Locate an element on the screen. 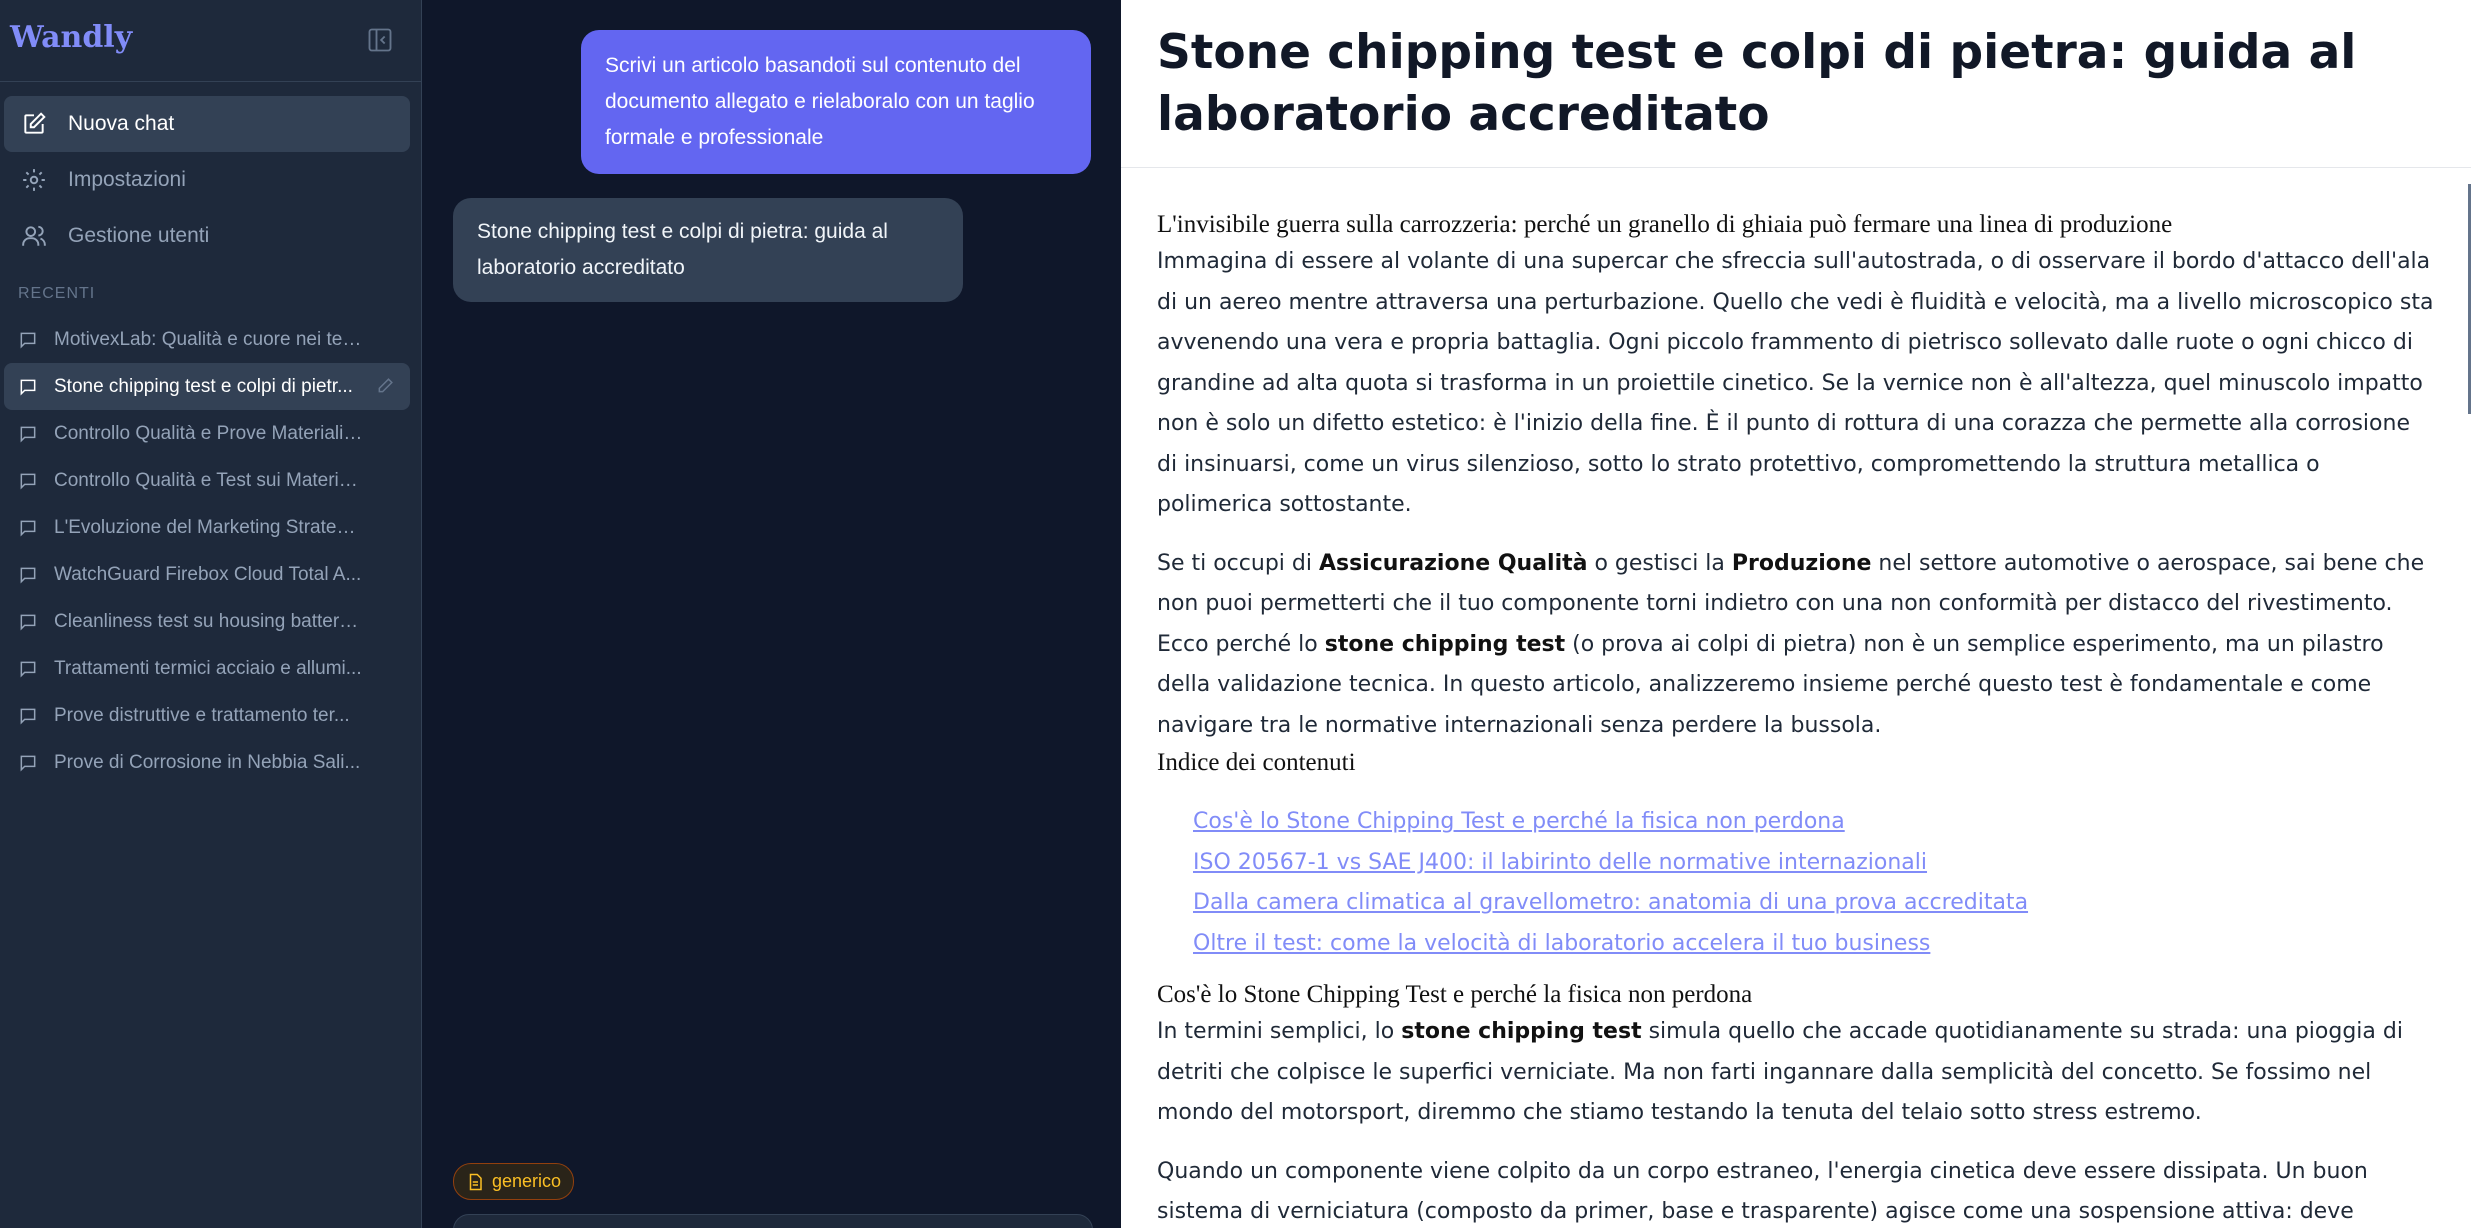  bold-run: Produzione is located at coordinates (1801, 563).